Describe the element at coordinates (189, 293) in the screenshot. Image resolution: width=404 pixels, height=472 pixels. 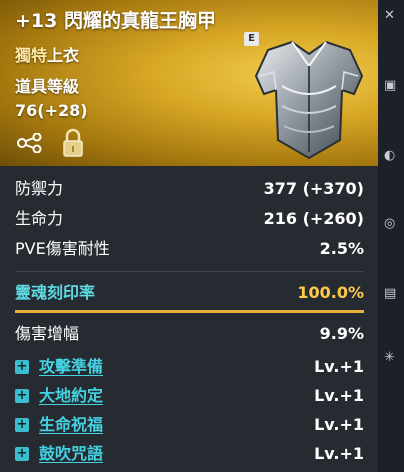
I see `soul-engrave-row: 靈魂刻印率 100.0%` at that location.